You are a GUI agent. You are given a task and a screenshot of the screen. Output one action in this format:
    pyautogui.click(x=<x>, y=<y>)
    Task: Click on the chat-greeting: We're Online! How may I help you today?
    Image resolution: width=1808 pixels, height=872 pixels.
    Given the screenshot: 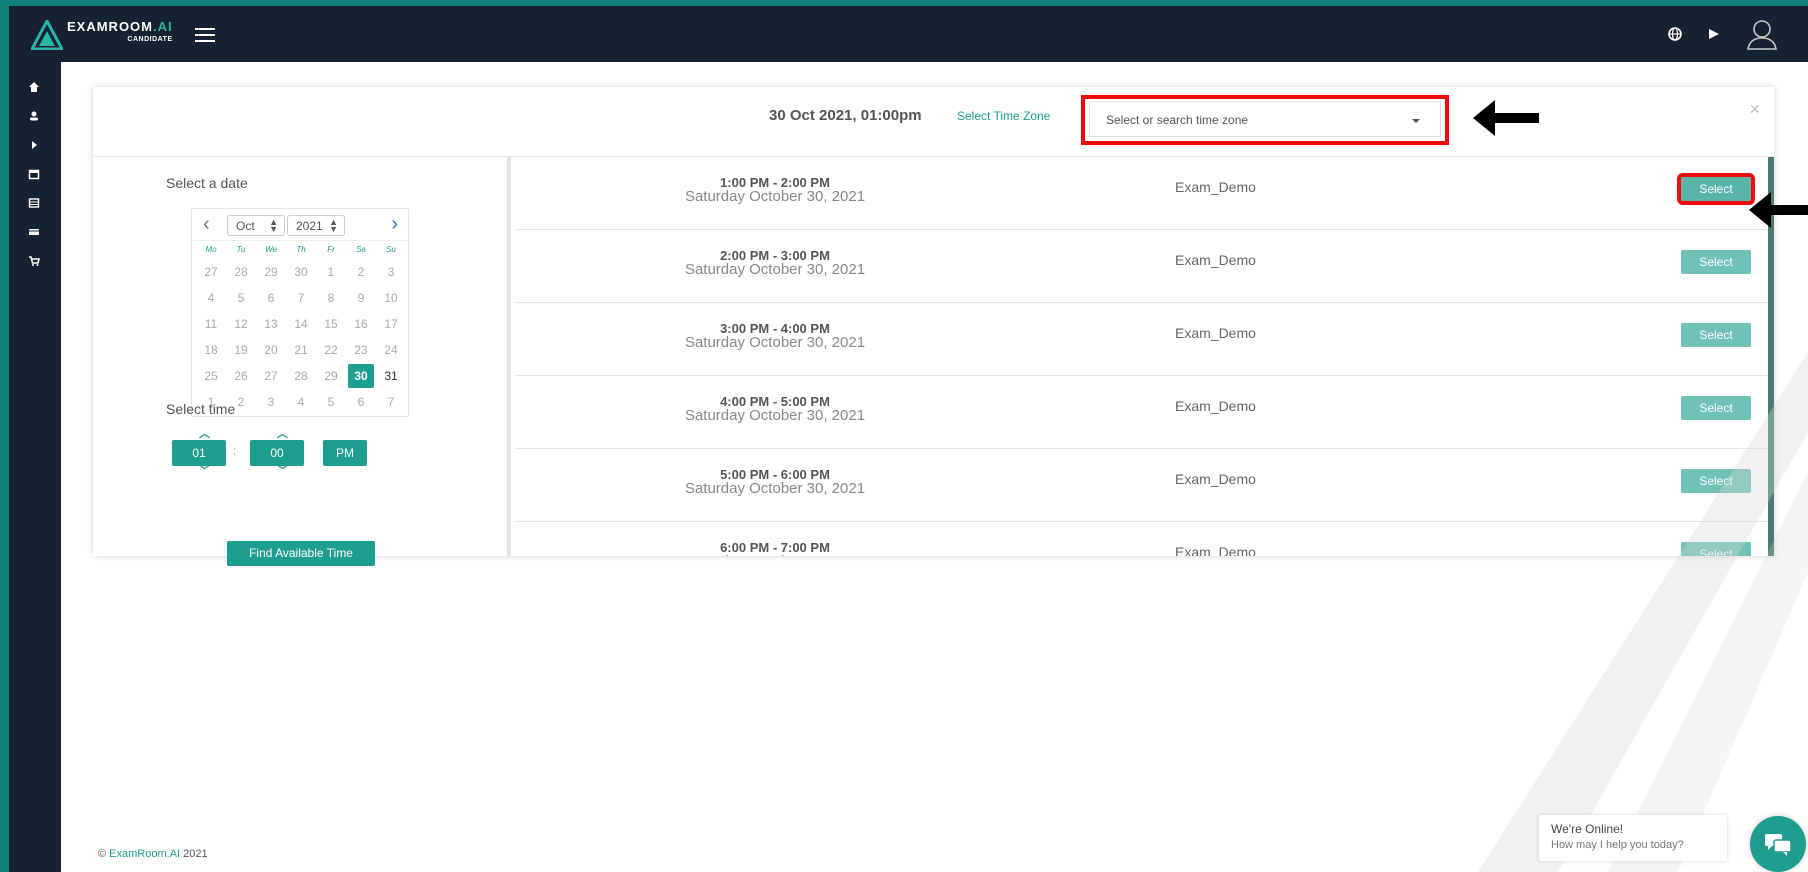 What is the action you would take?
    pyautogui.click(x=1633, y=838)
    